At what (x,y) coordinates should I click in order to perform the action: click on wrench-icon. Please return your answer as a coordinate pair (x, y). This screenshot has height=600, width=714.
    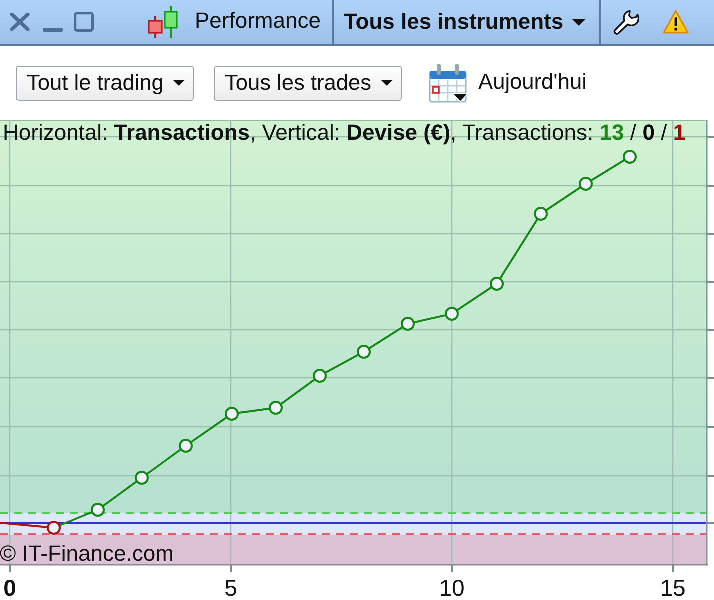
    Looking at the image, I should click on (625, 22).